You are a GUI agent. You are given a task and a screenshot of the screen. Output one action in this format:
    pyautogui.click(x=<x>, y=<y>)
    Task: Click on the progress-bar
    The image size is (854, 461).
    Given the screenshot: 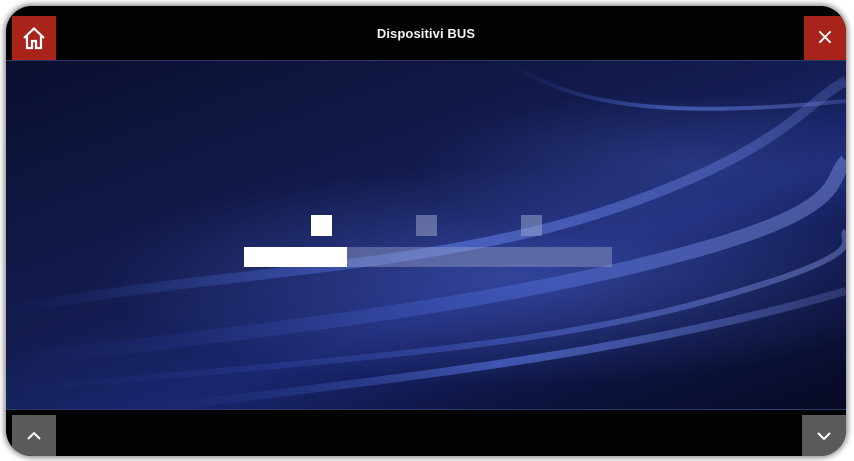 What is the action you would take?
    pyautogui.click(x=428, y=257)
    